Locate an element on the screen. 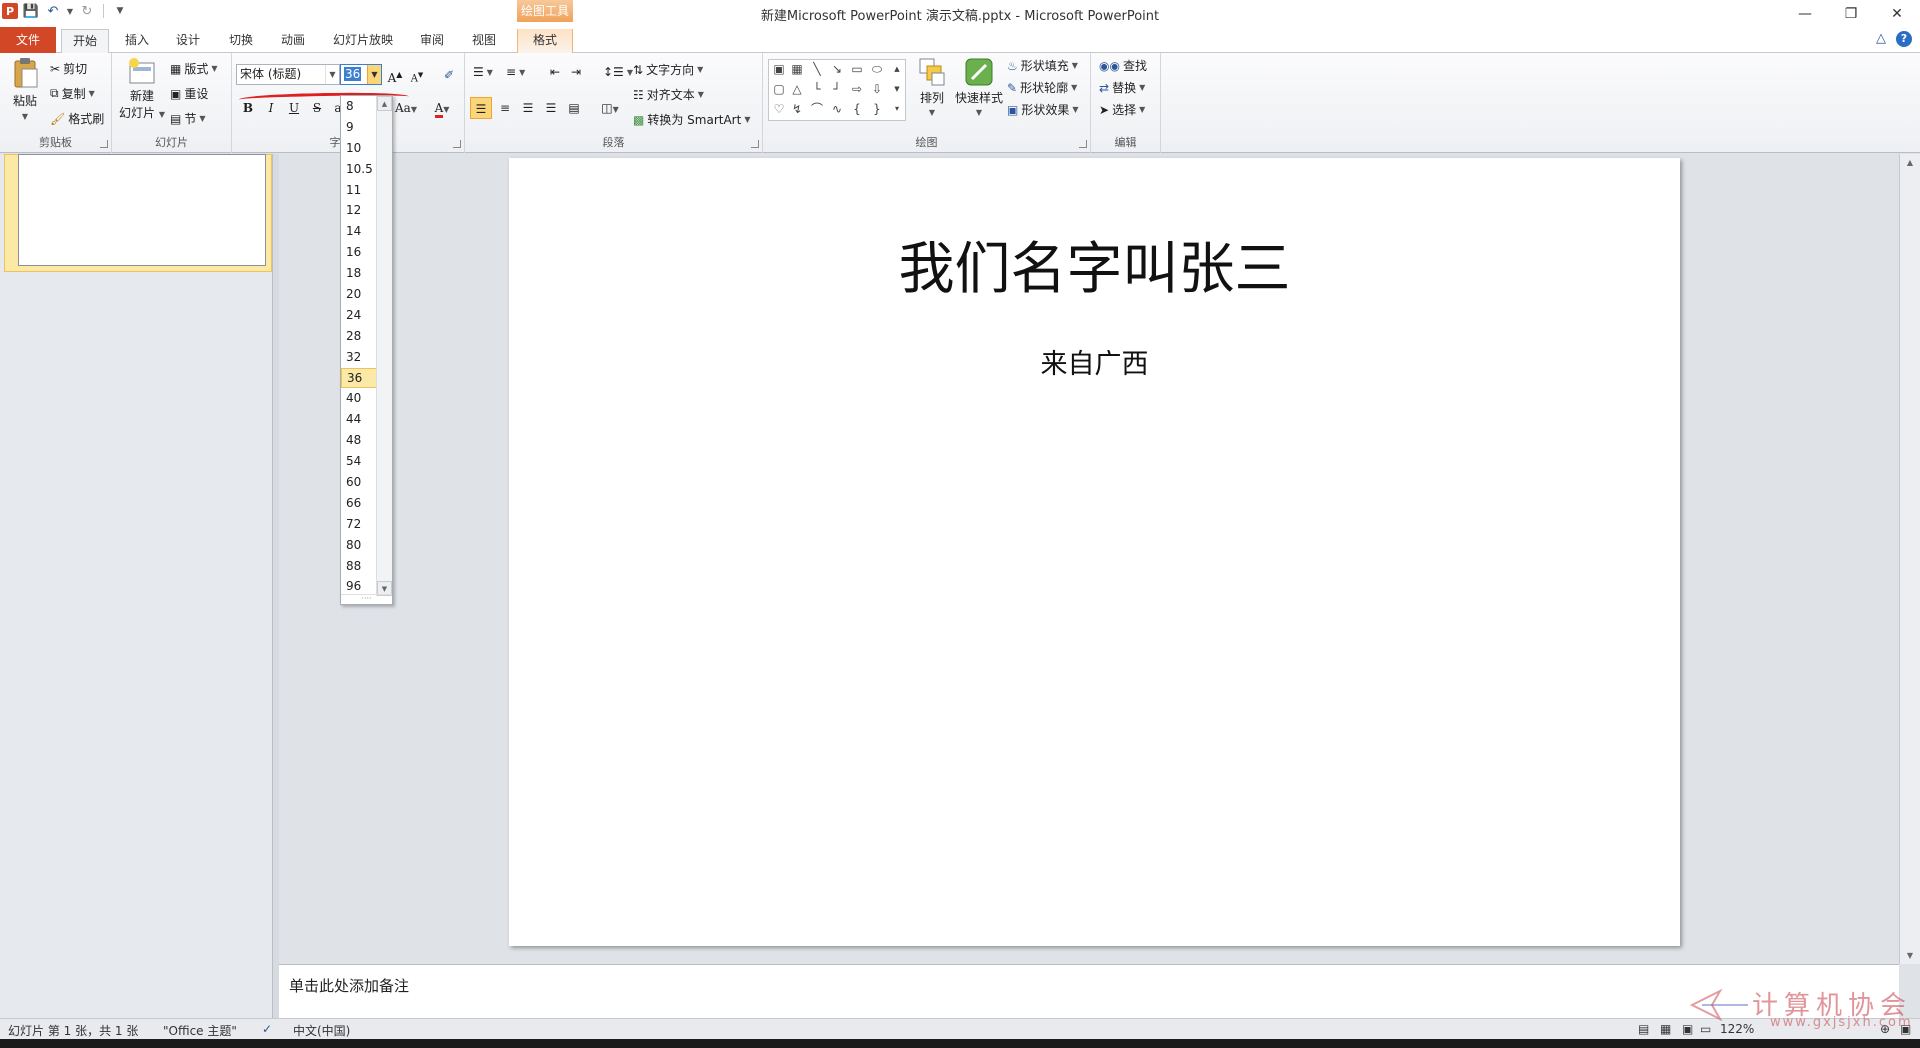 Image resolution: width=1920 pixels, height=1048 pixels. more-icon: ▾ is located at coordinates (897, 109).